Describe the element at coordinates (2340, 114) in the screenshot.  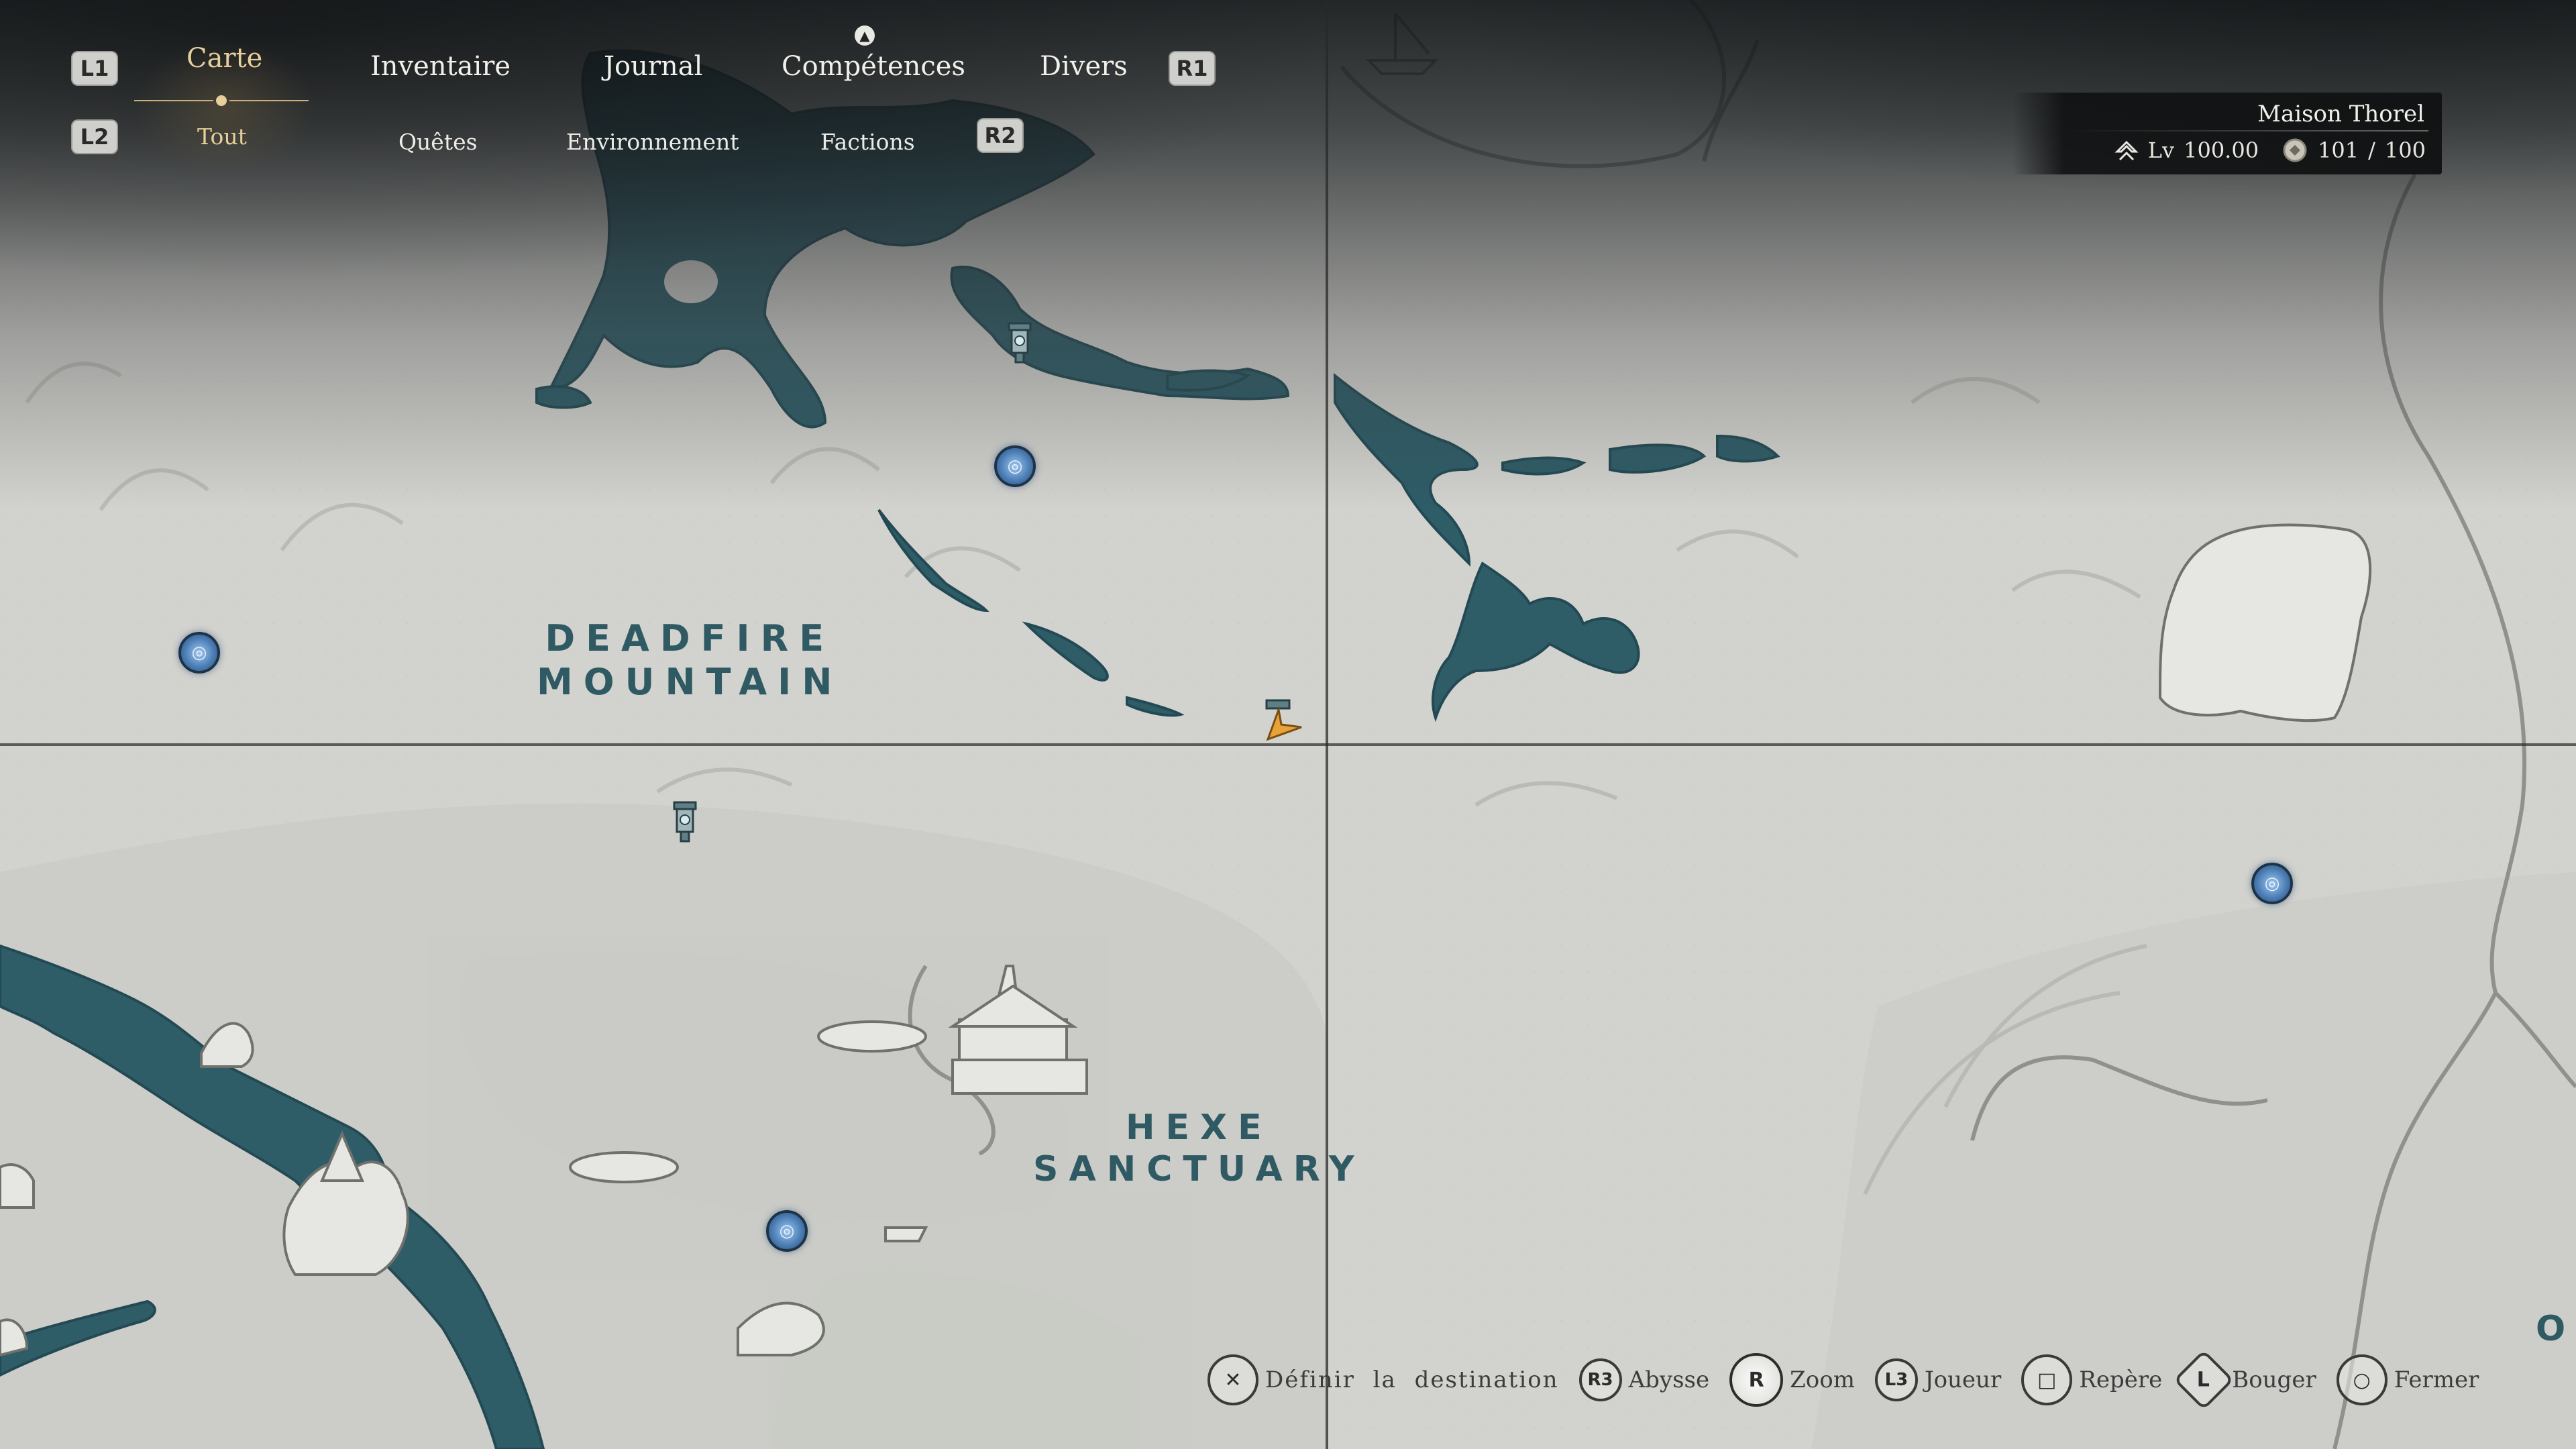
I see `location-name: Maison Thorel` at that location.